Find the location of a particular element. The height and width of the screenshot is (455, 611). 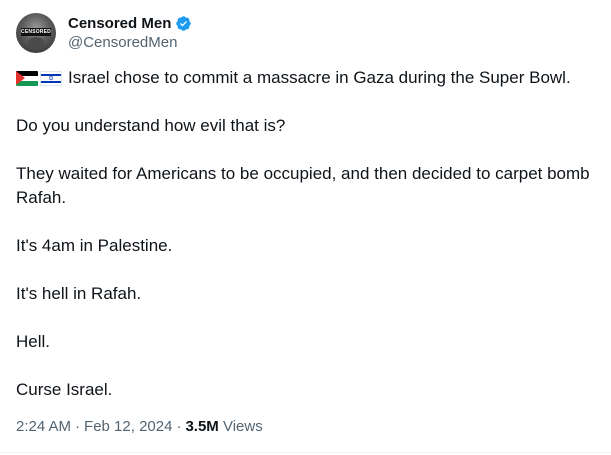

name-row: Censored Men is located at coordinates (130, 23).